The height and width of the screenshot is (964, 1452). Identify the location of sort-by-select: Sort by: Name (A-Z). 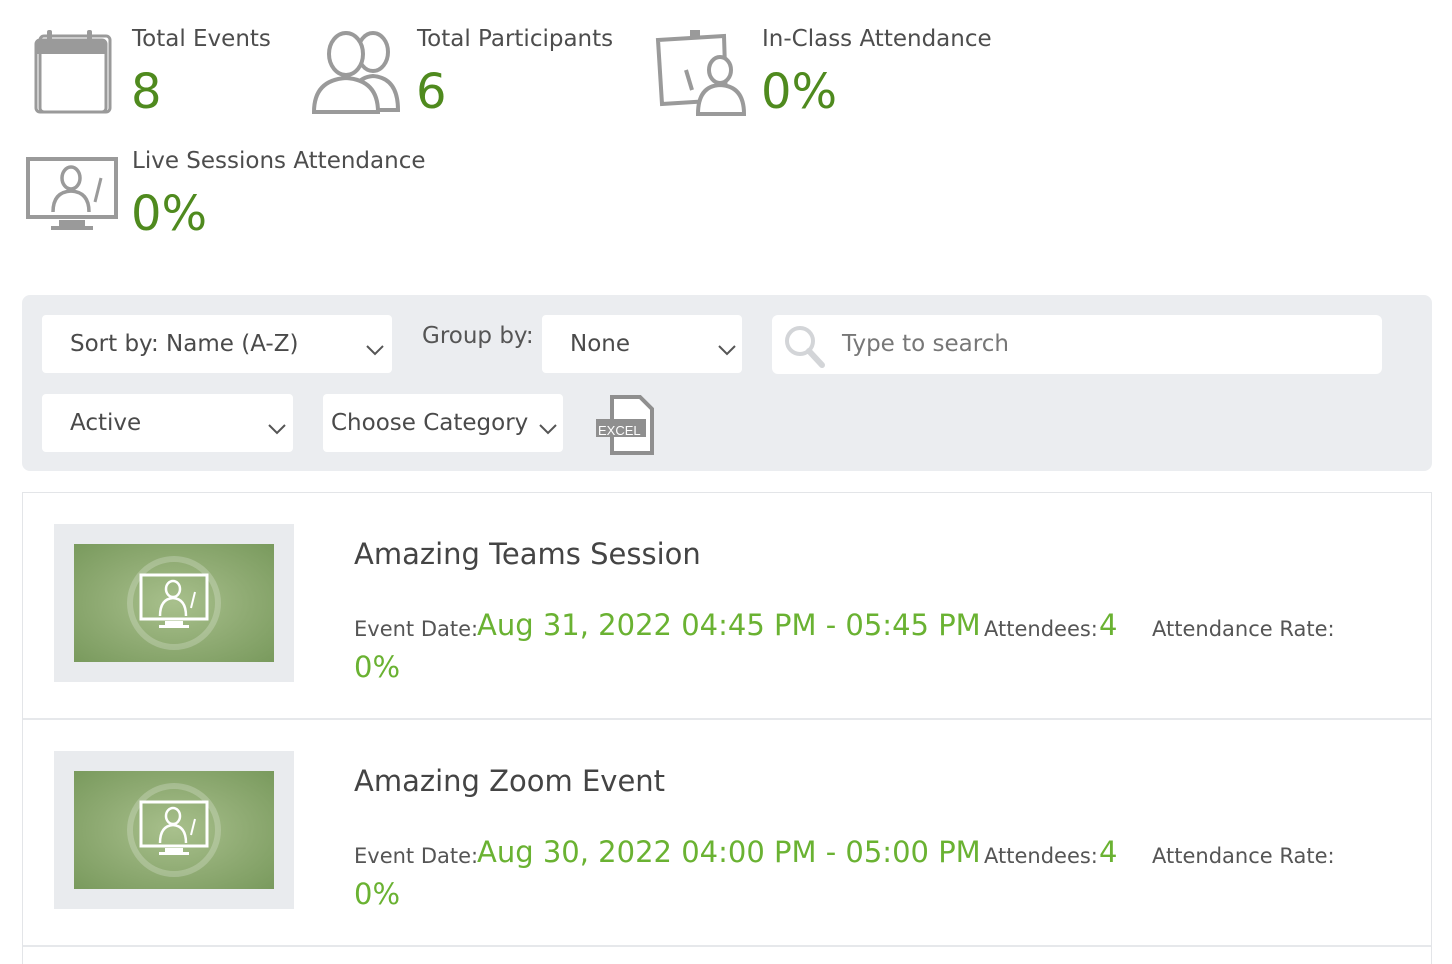
(217, 344).